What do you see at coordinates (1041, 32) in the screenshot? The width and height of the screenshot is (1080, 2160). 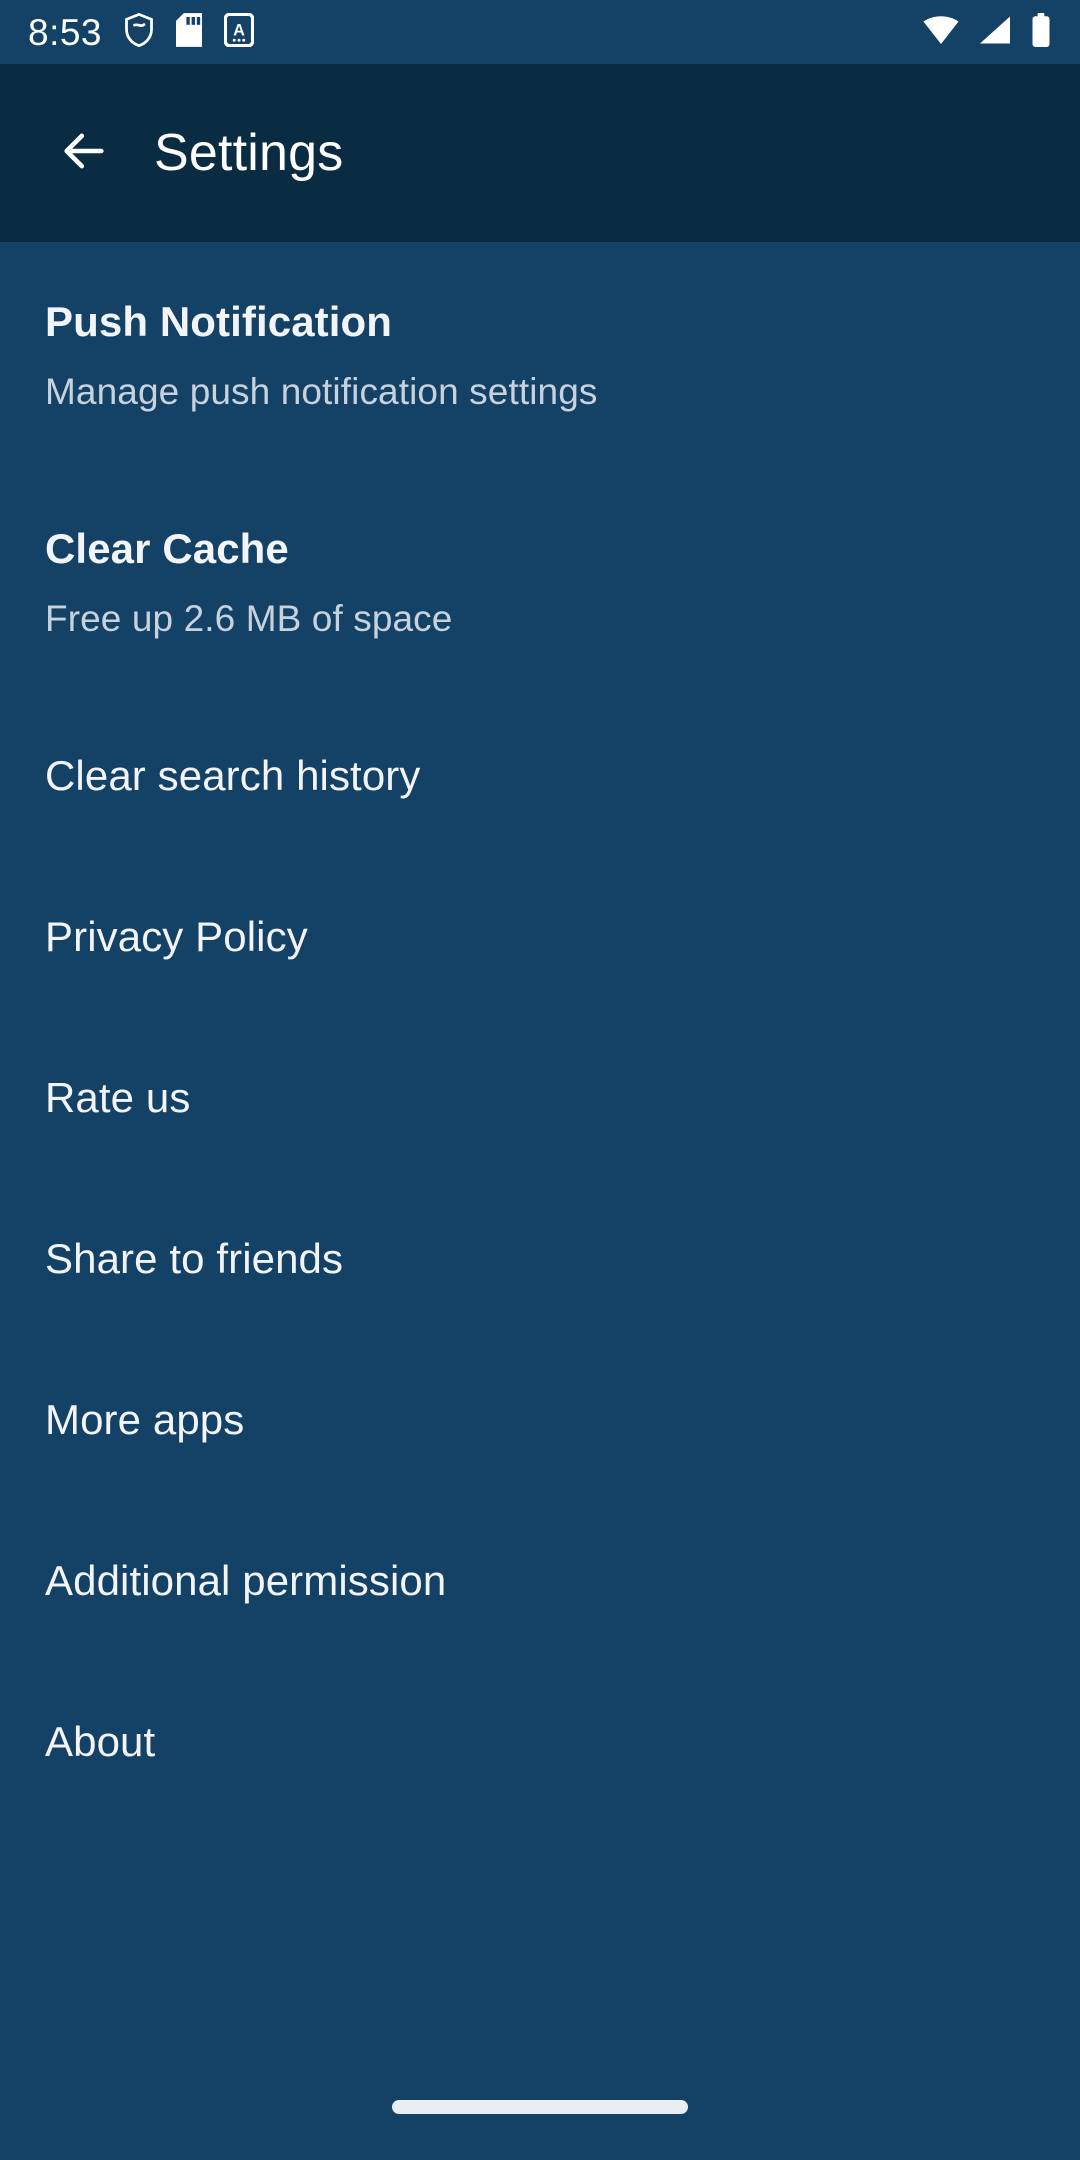 I see `battery-icon` at bounding box center [1041, 32].